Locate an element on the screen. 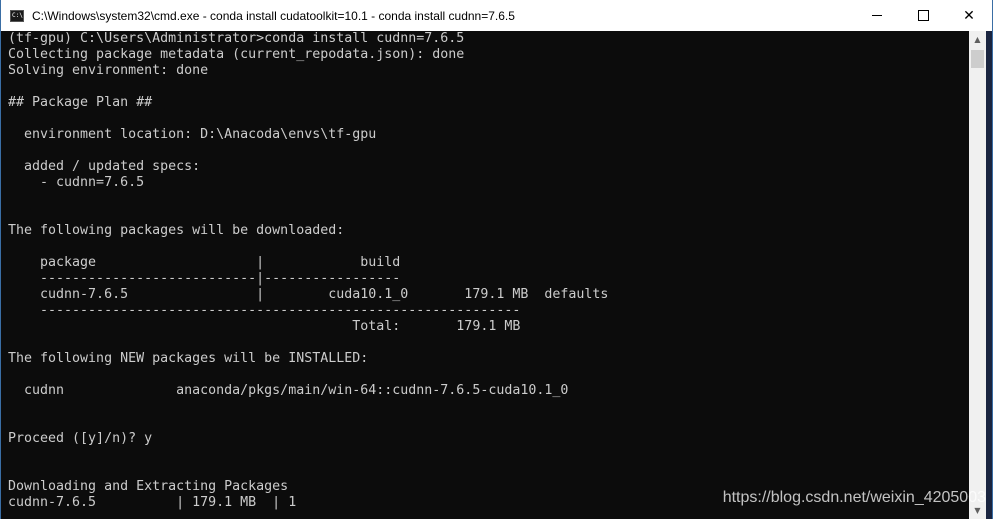 The image size is (993, 519). close-button: ✕ is located at coordinates (969, 15).